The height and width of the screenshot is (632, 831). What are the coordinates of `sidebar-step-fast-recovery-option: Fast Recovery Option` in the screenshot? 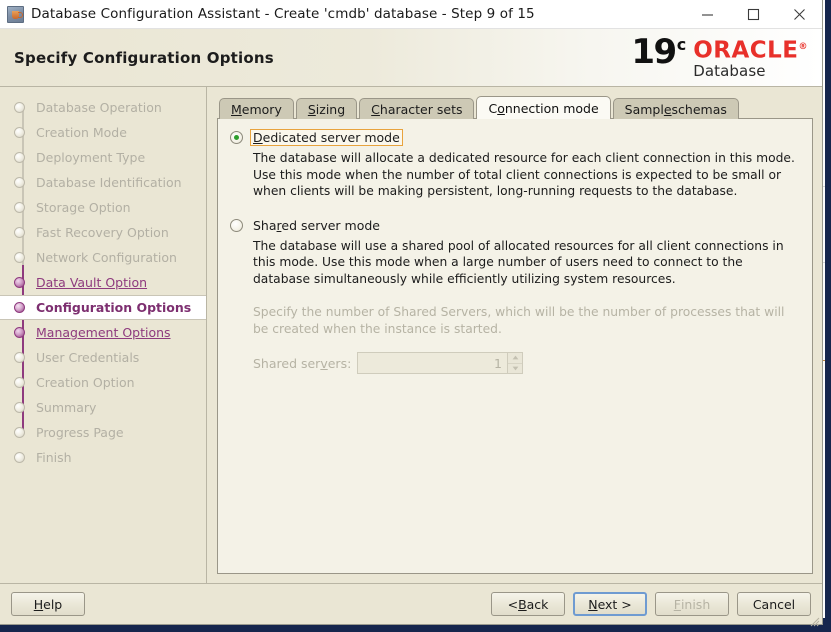 It's located at (103, 232).